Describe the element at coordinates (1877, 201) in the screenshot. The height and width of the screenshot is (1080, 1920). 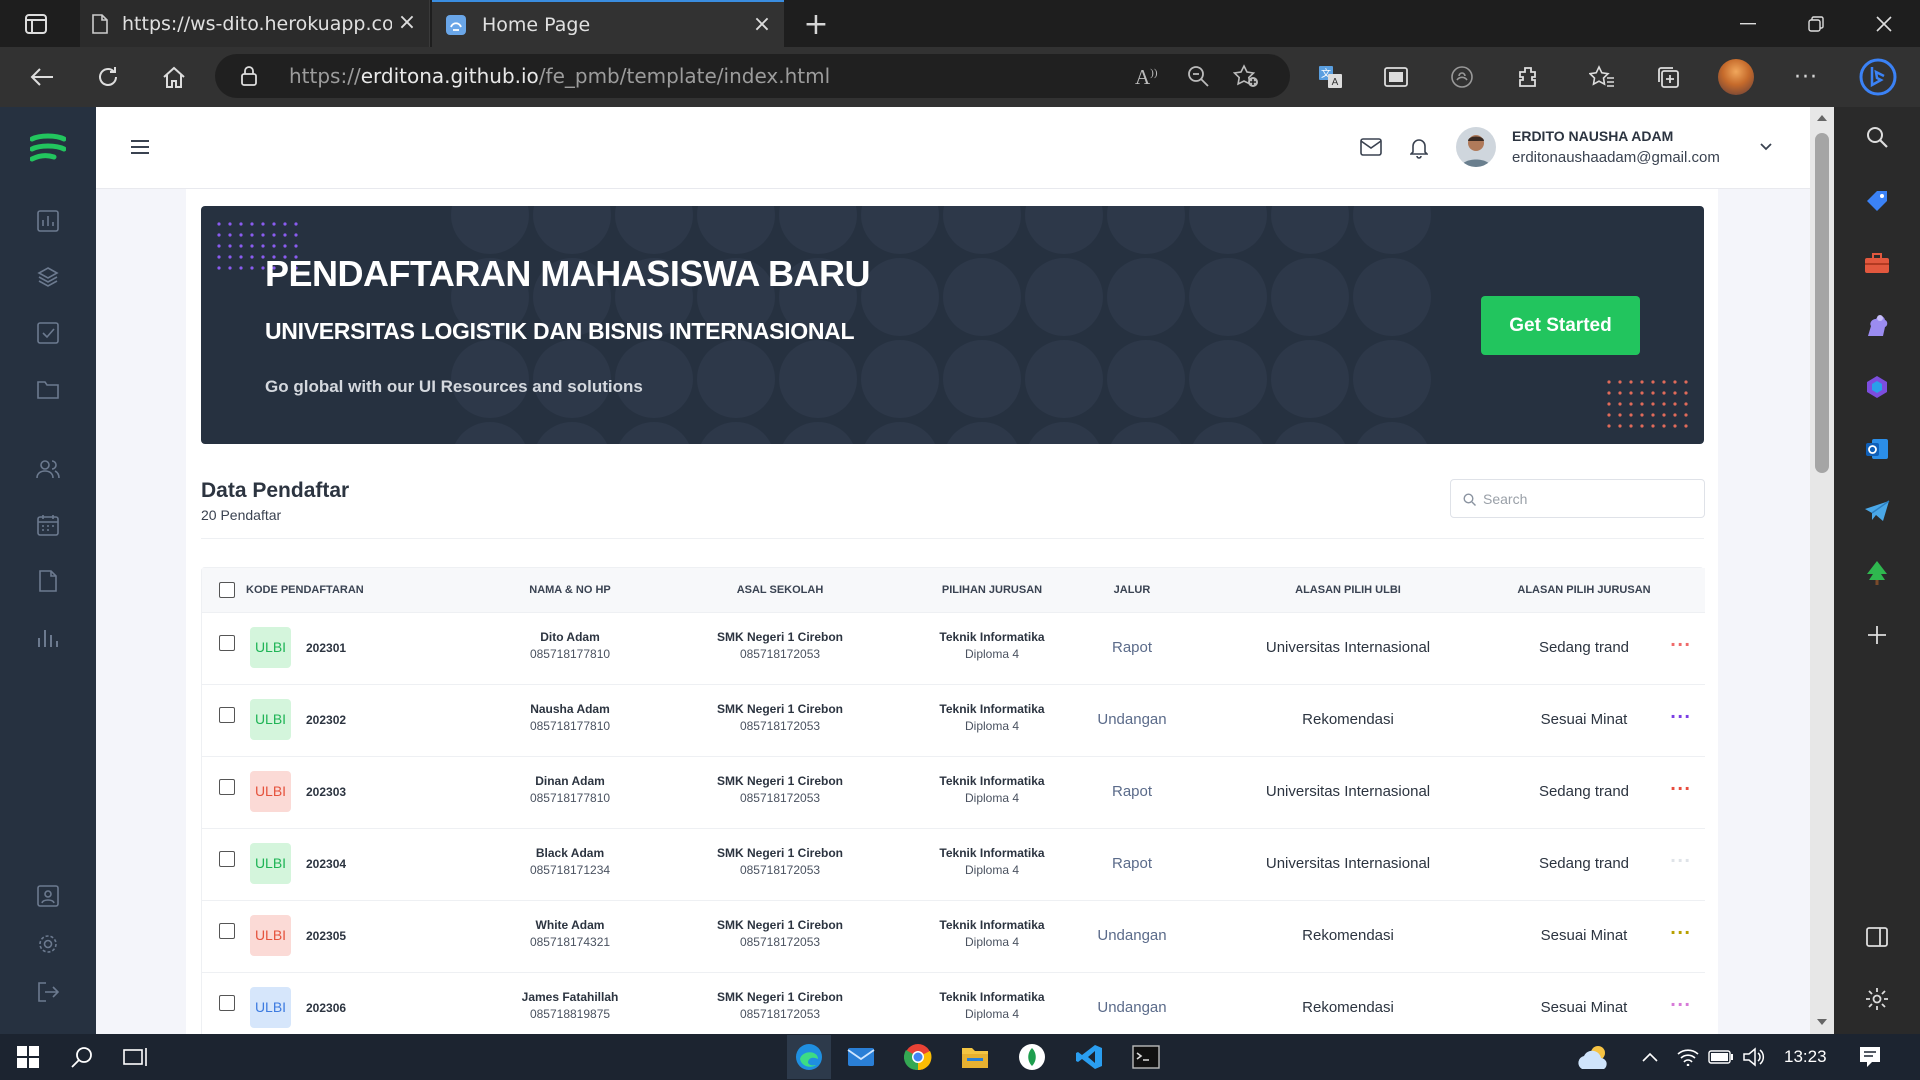
I see `shopping-tag-icon` at that location.